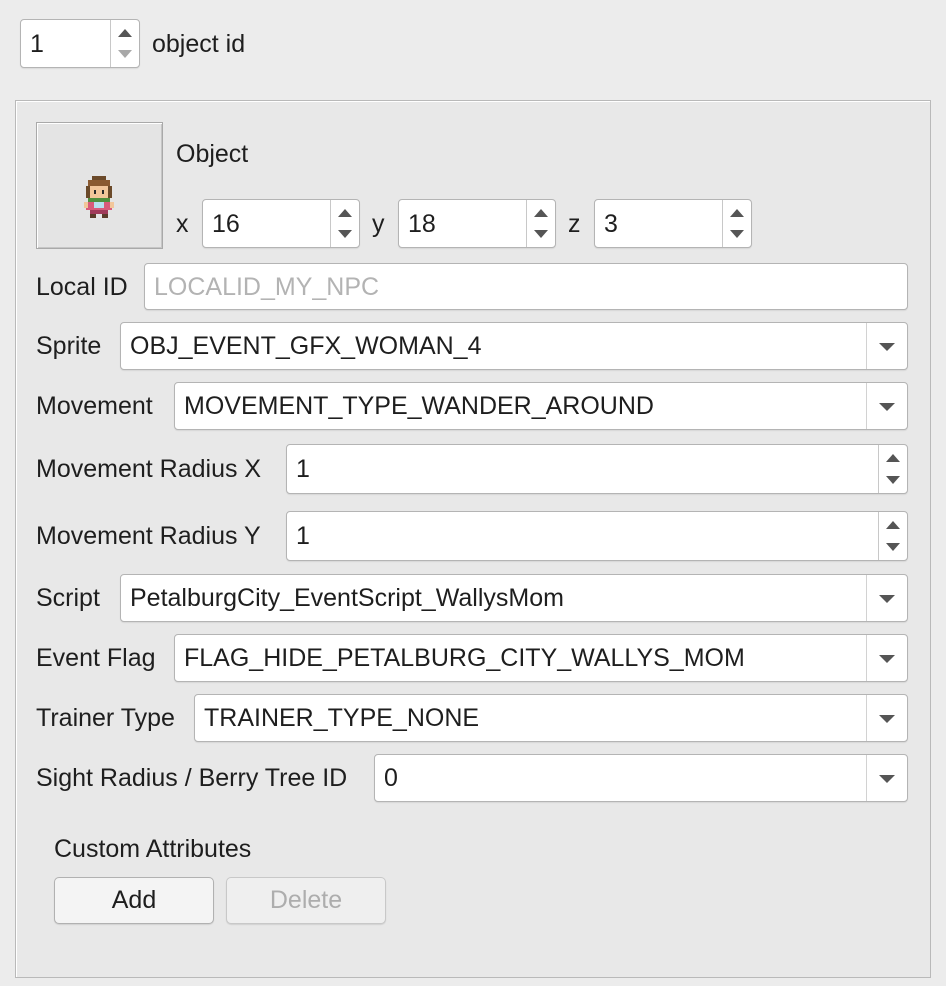 The height and width of the screenshot is (986, 946). Describe the element at coordinates (574, 224) in the screenshot. I see `z-label: z` at that location.